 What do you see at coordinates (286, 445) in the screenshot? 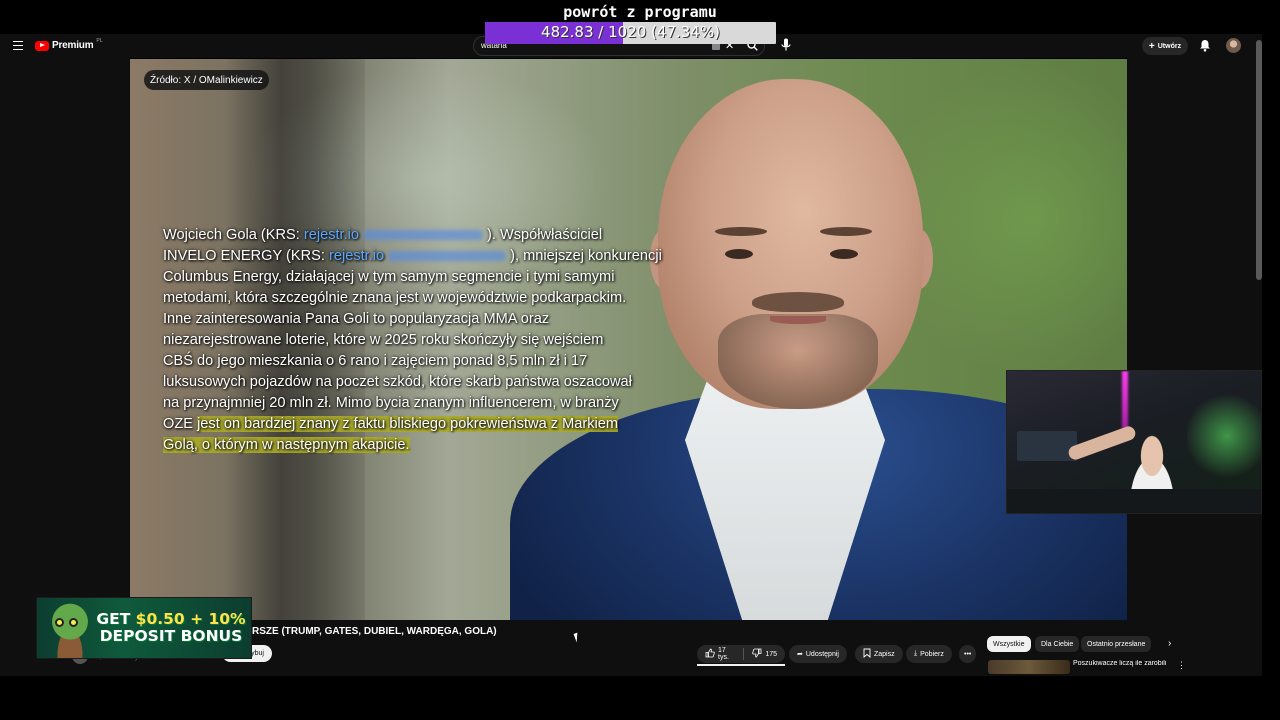
I see `caption-highlight: Golą, o którym w następnym akapicie.` at bounding box center [286, 445].